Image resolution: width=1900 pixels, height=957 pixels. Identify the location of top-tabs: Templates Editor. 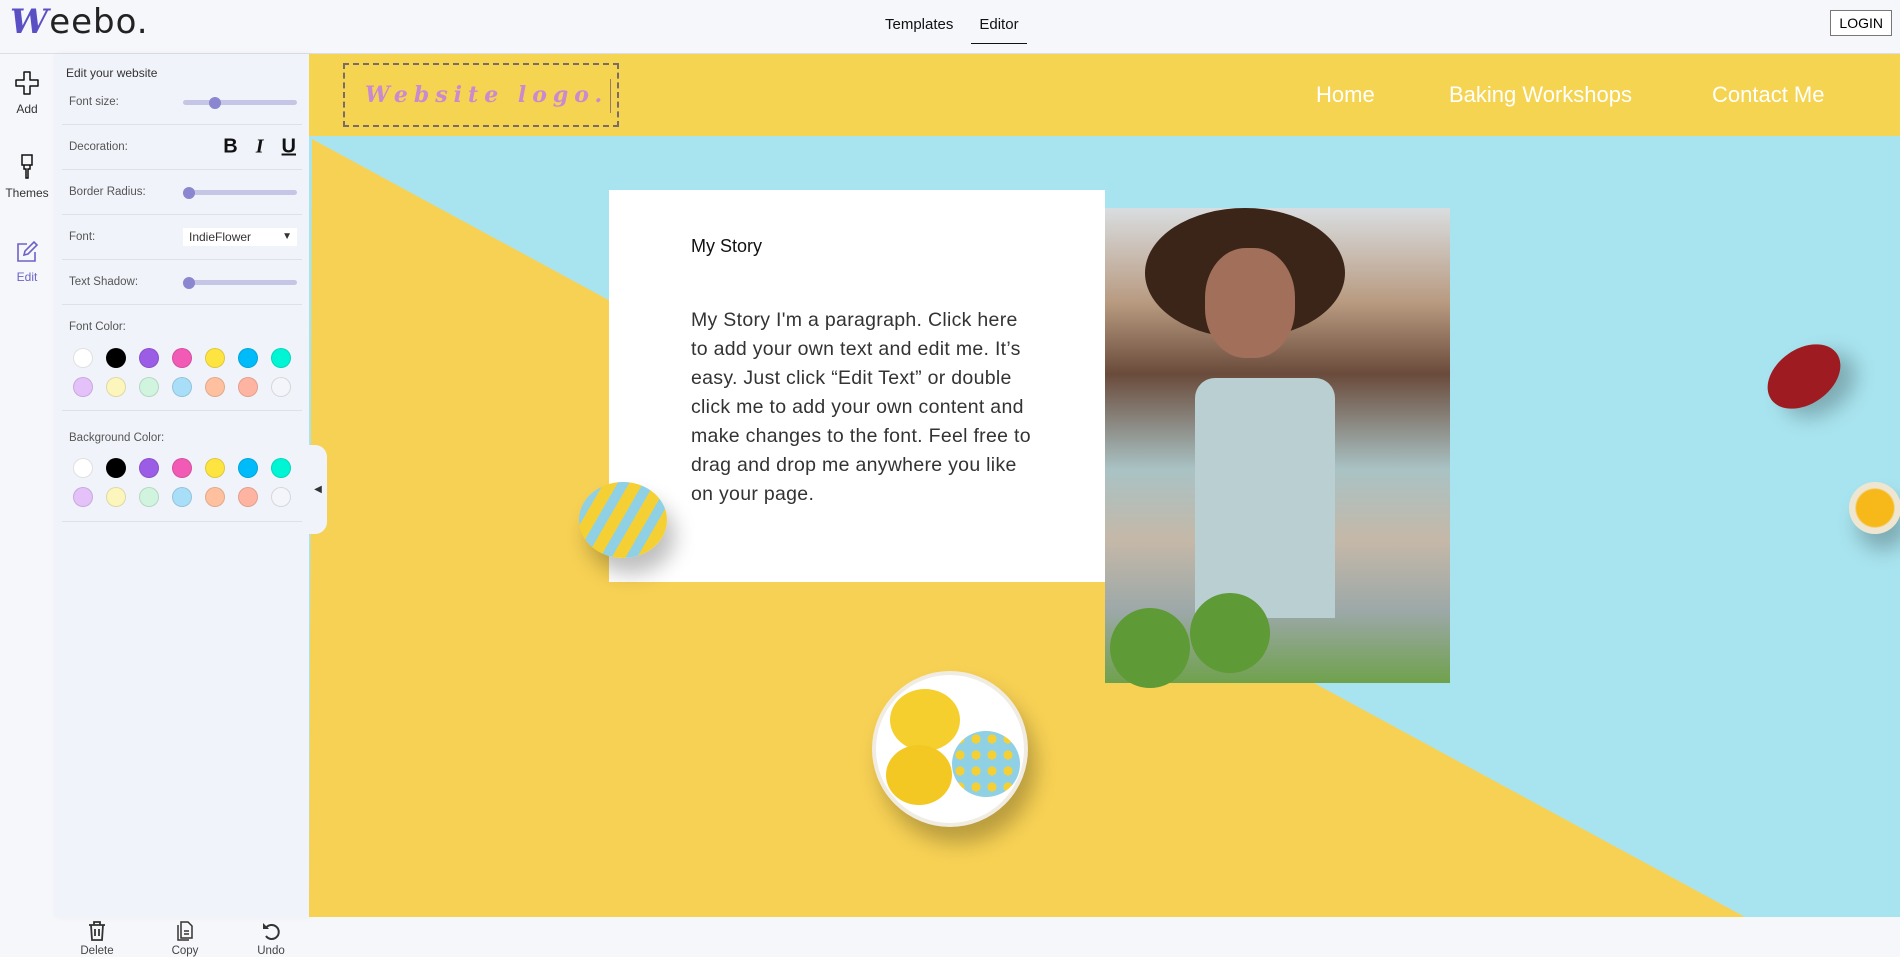
(956, 30).